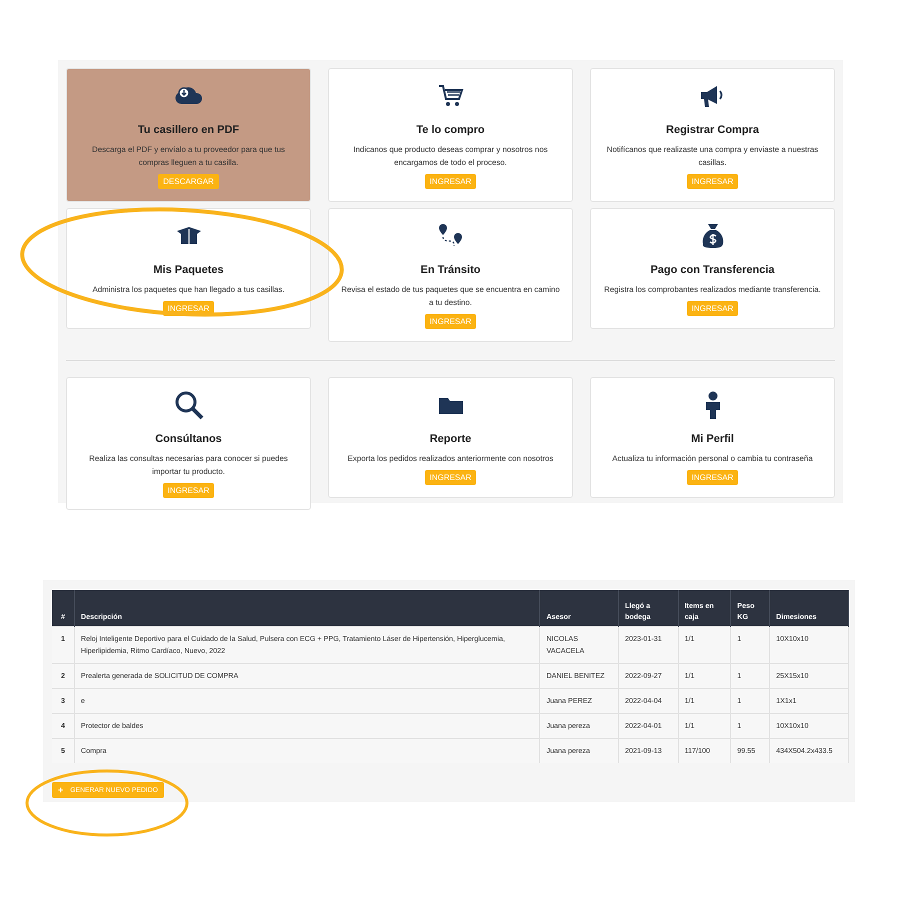 The image size is (900, 900). Describe the element at coordinates (712, 439) in the screenshot. I see `card-title: Mi Perfil` at that location.